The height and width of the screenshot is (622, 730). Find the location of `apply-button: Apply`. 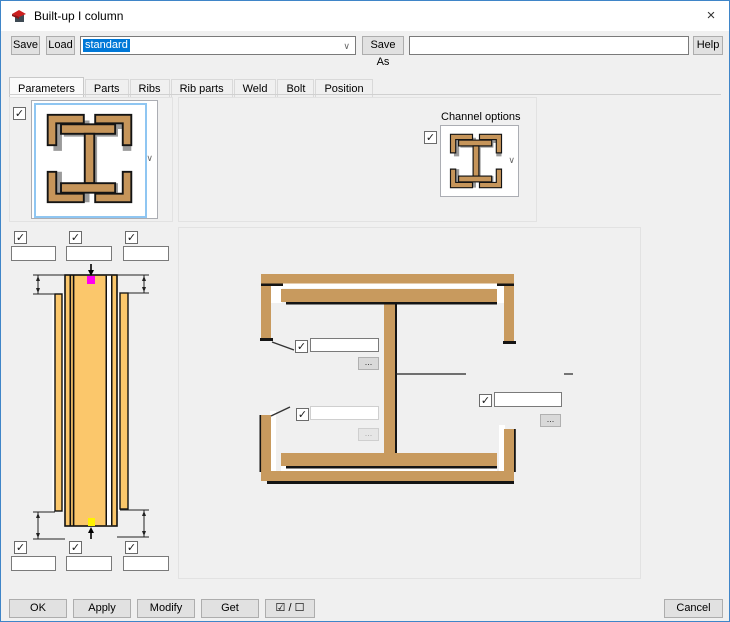

apply-button: Apply is located at coordinates (102, 608).